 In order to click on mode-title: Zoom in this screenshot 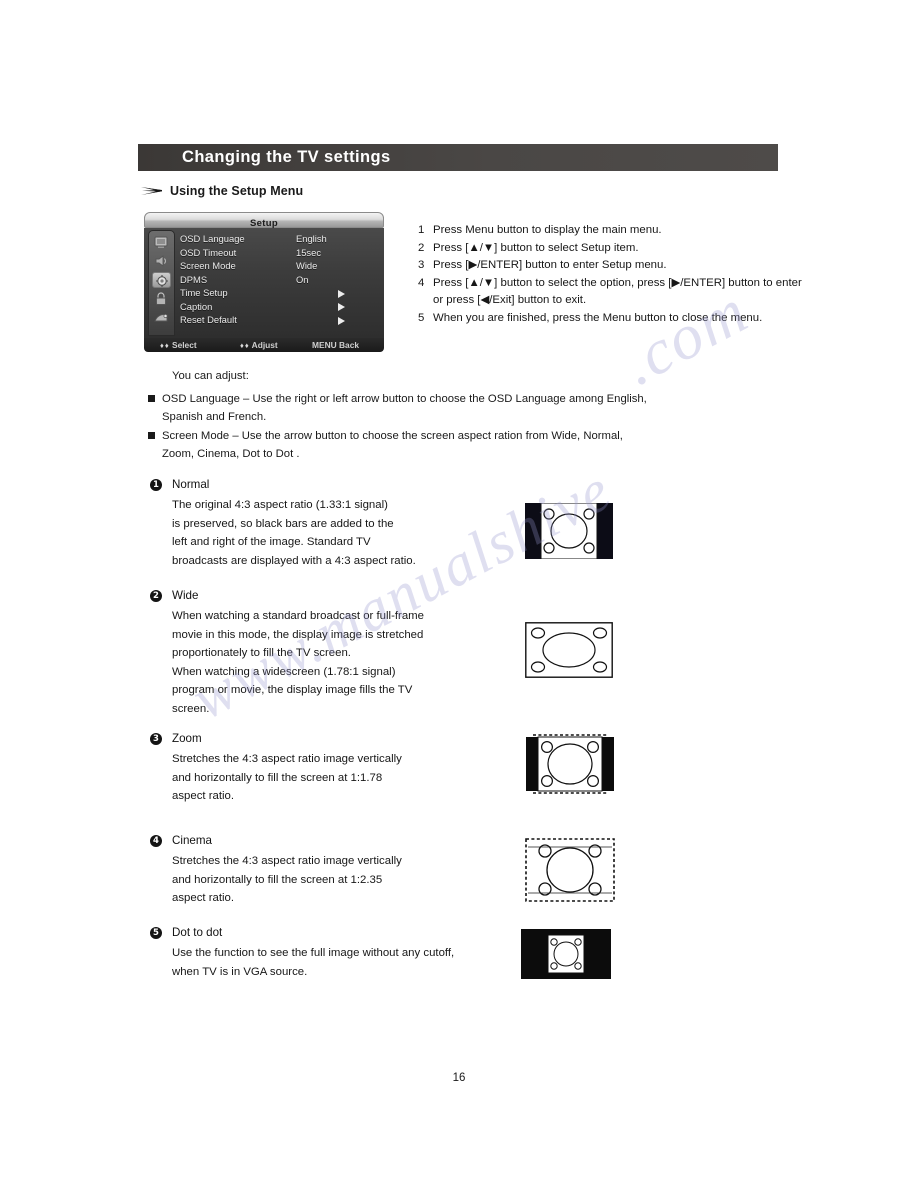, I will do `click(187, 738)`.